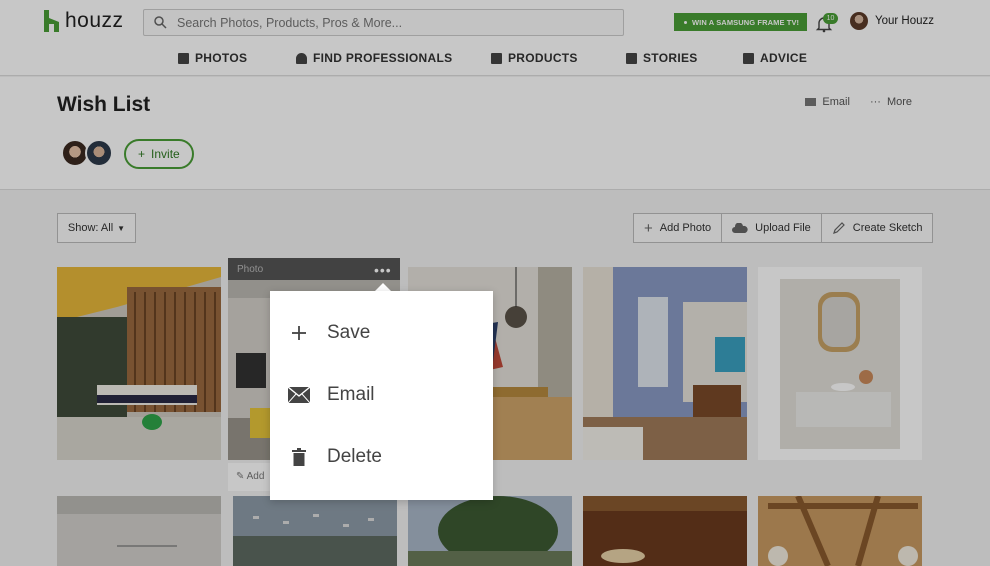 This screenshot has height=566, width=990. Describe the element at coordinates (349, 332) in the screenshot. I see `menu-label: Save` at that location.